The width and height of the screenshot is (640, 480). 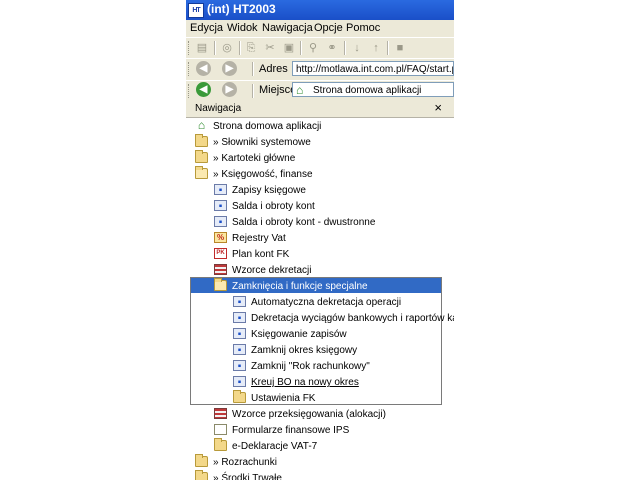 I want to click on cut-icon: ✂, so click(x=270, y=48).